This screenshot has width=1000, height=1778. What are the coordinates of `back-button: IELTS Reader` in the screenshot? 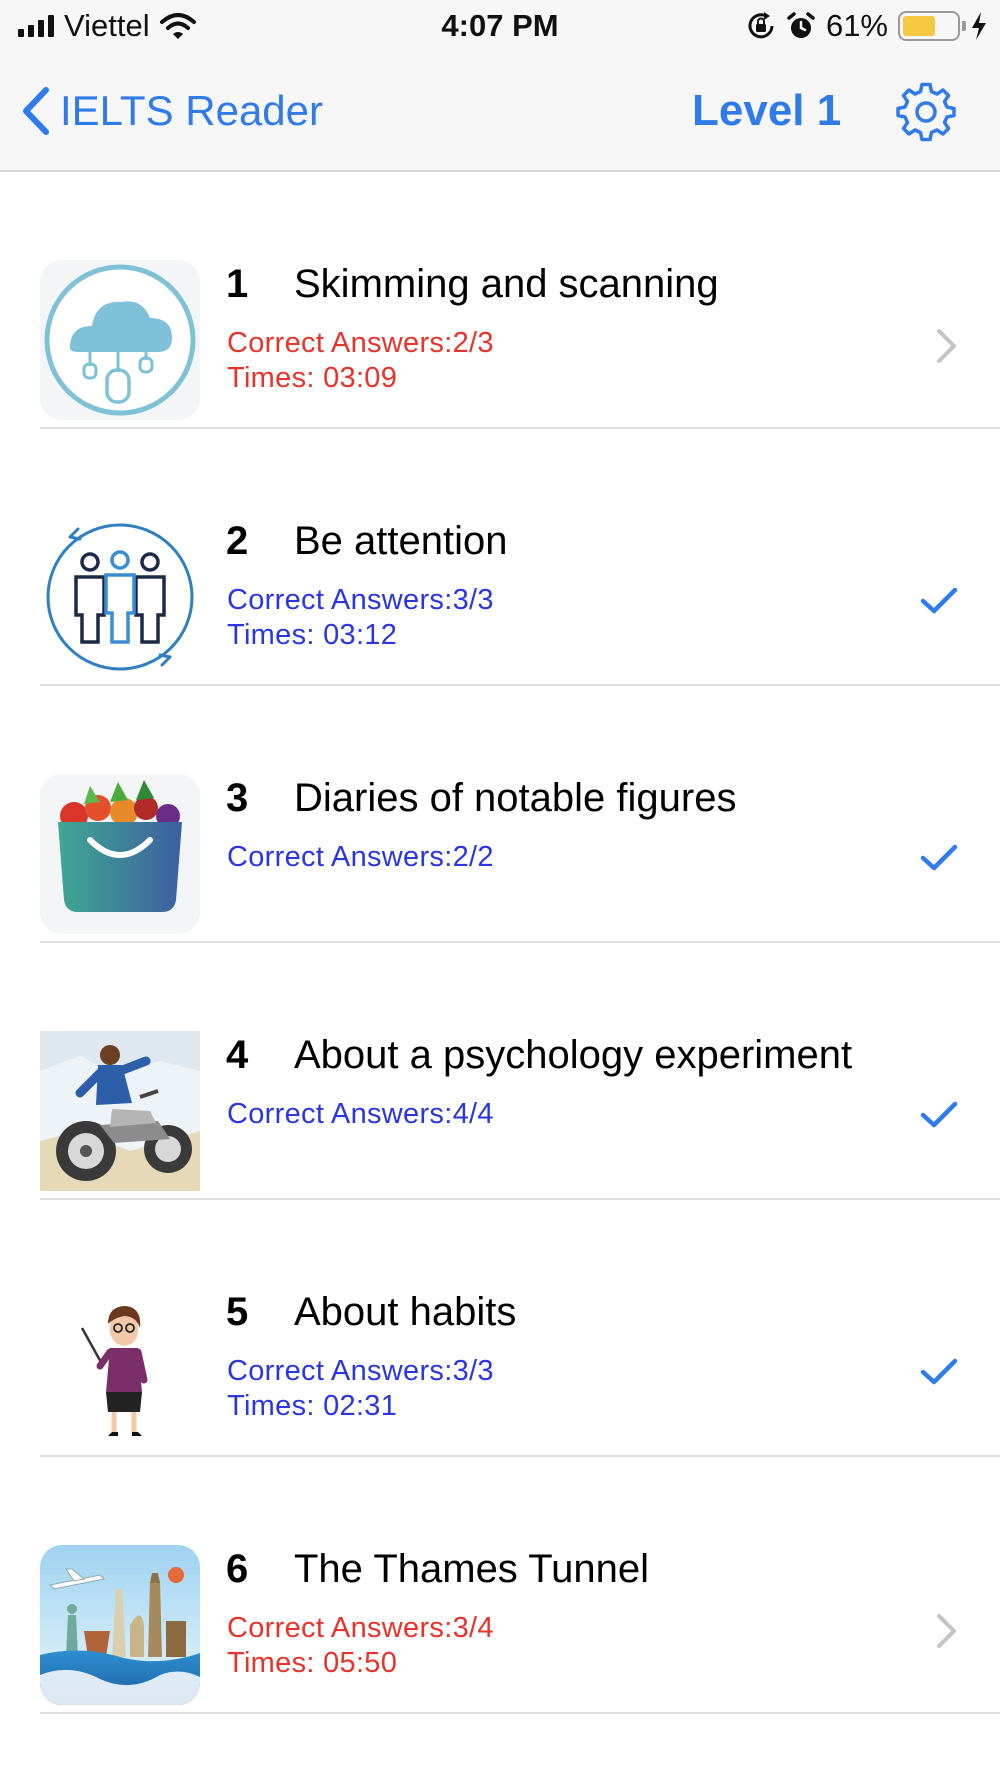 It's located at (171, 111).